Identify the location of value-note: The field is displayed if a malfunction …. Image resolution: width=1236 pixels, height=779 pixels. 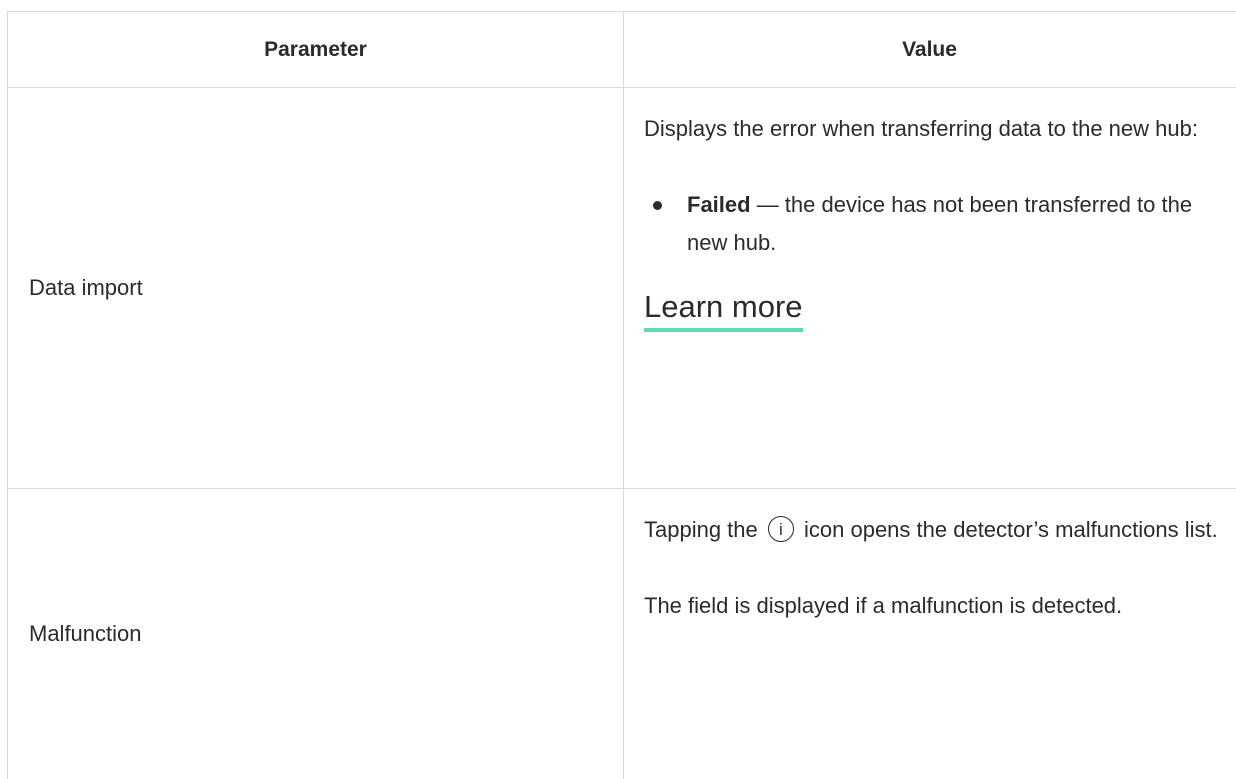
(883, 605).